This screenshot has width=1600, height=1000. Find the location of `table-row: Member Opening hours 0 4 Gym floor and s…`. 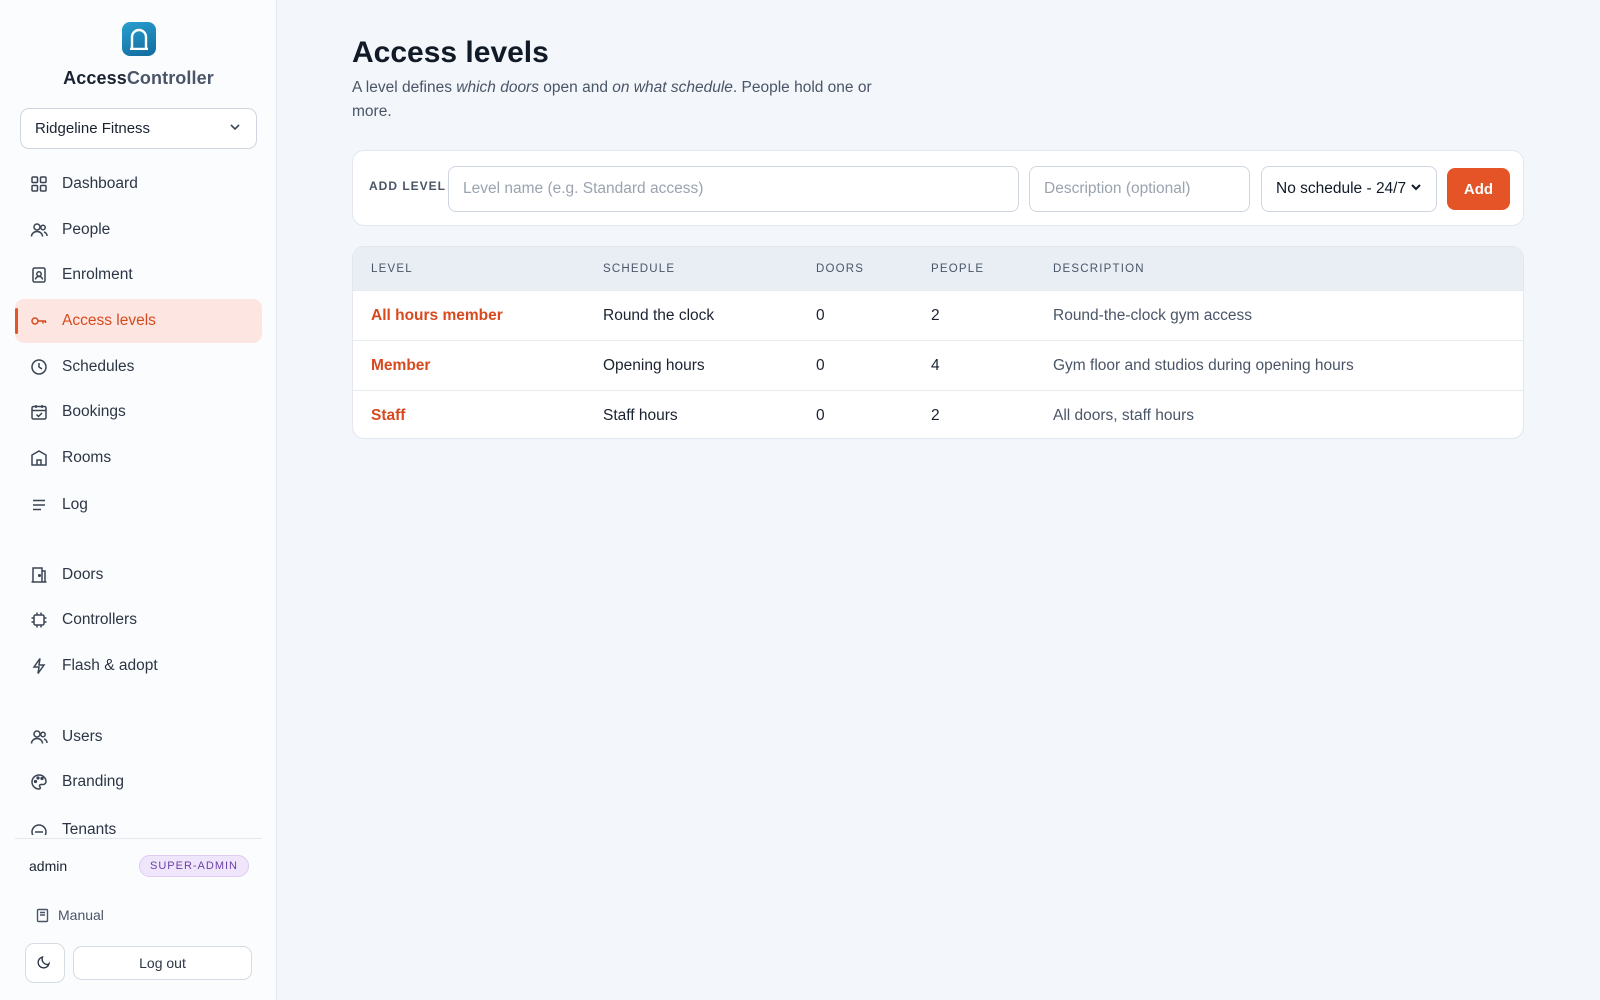

table-row: Member Opening hours 0 4 Gym floor and s… is located at coordinates (938, 365).